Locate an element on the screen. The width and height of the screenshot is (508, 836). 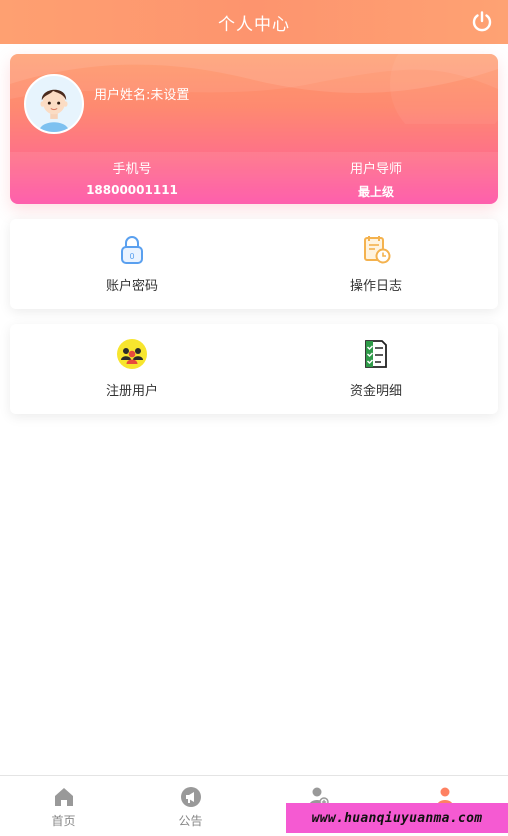
tab-announcement: 公告 is located at coordinates (190, 806).